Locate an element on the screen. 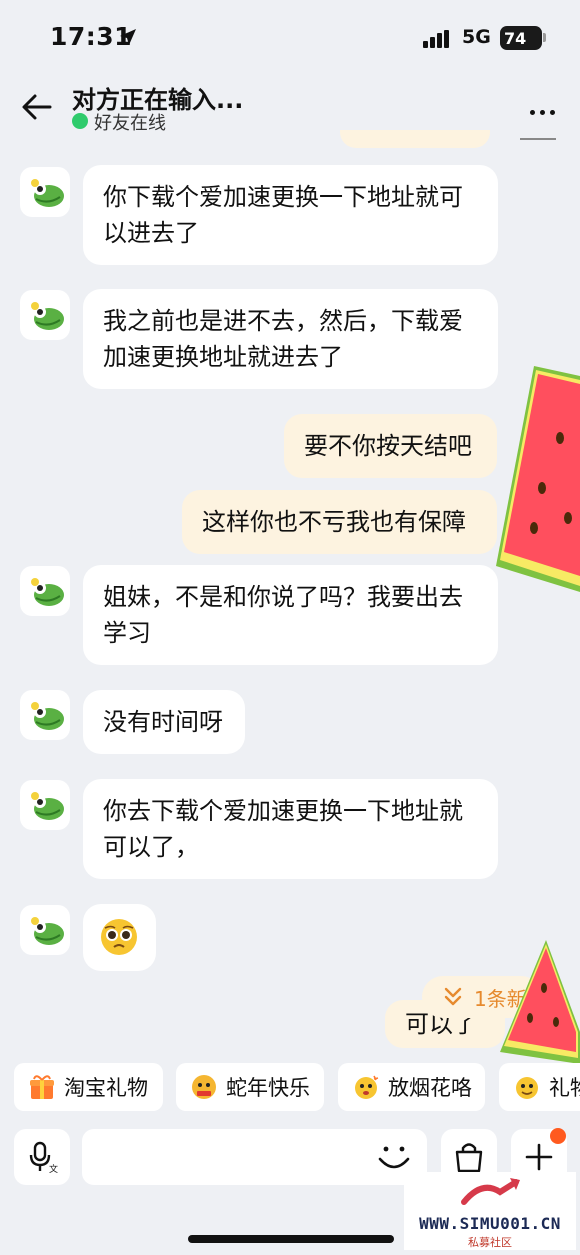 The image size is (580, 1255). quick-action-label: 礼物 is located at coordinates (564, 1088).